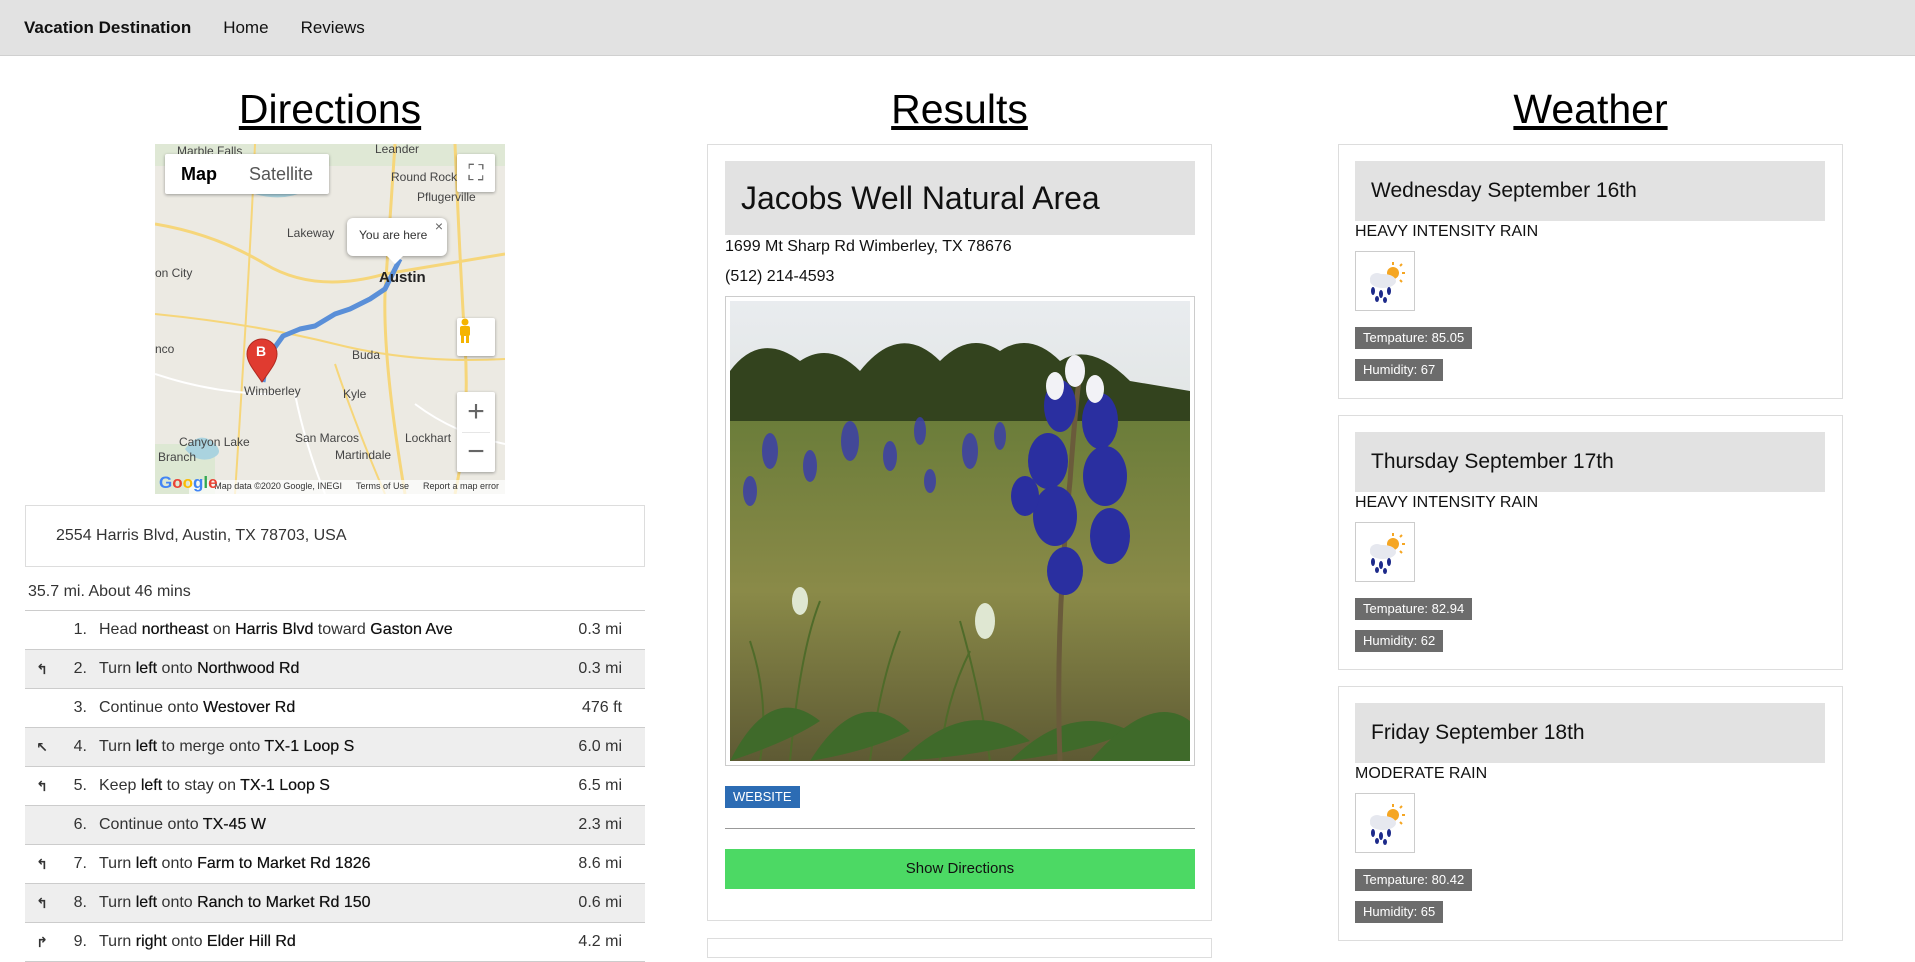 This screenshot has height=962, width=1915. I want to click on map-label: nco, so click(165, 349).